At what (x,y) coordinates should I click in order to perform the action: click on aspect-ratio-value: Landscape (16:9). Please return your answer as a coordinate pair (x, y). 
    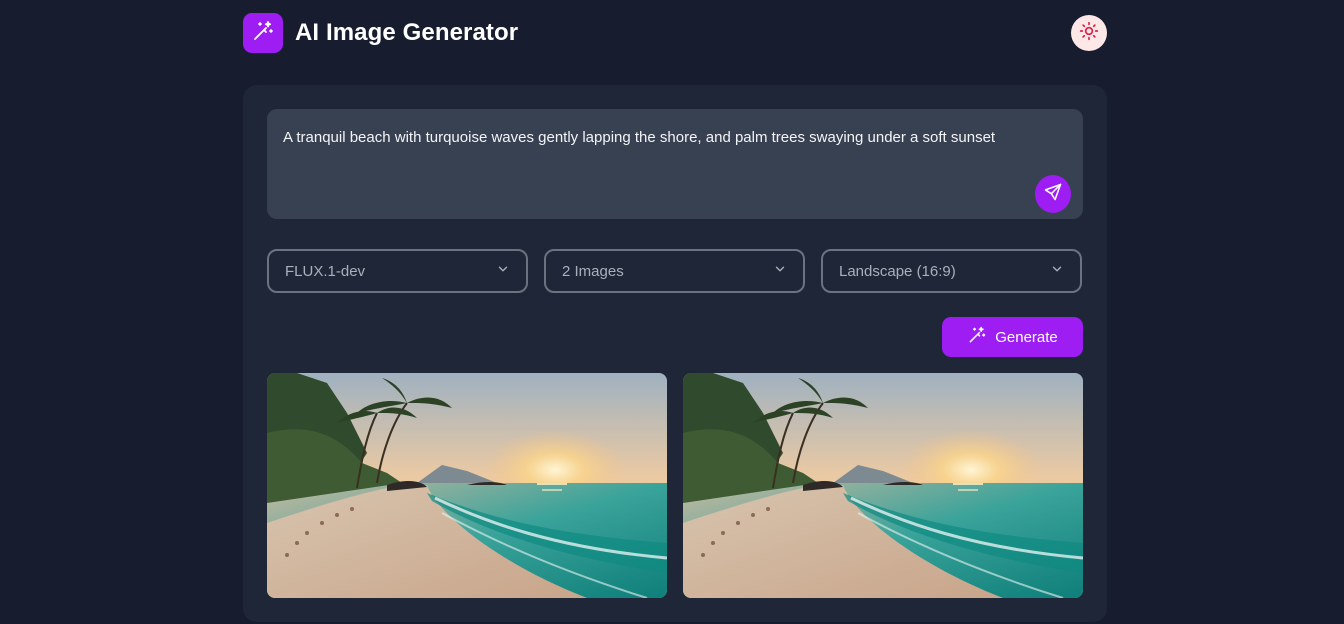
    Looking at the image, I should click on (897, 271).